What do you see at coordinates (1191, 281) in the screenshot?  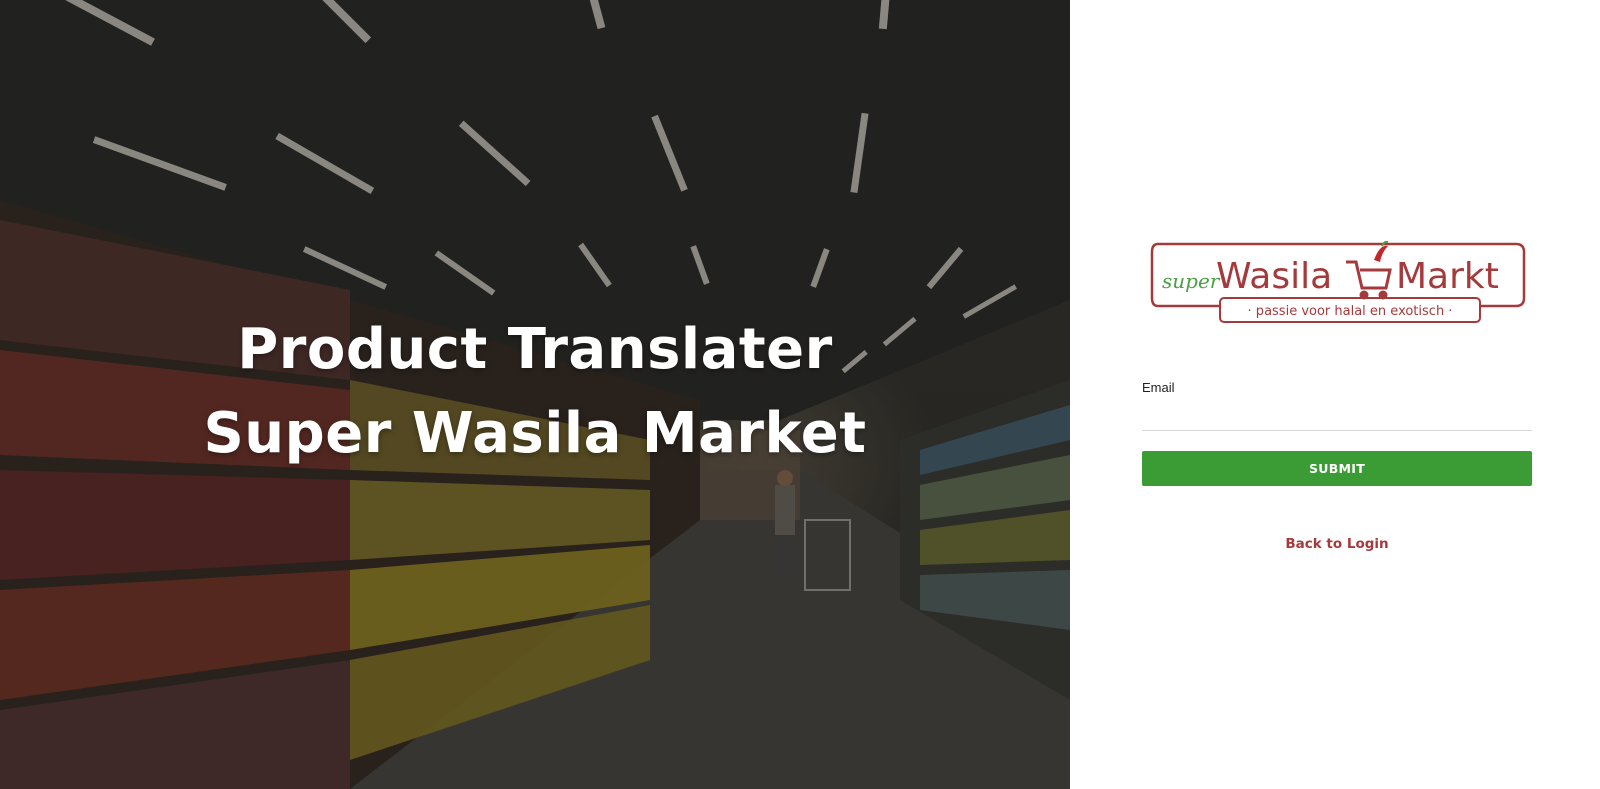 I see `logo-super-text: super` at bounding box center [1191, 281].